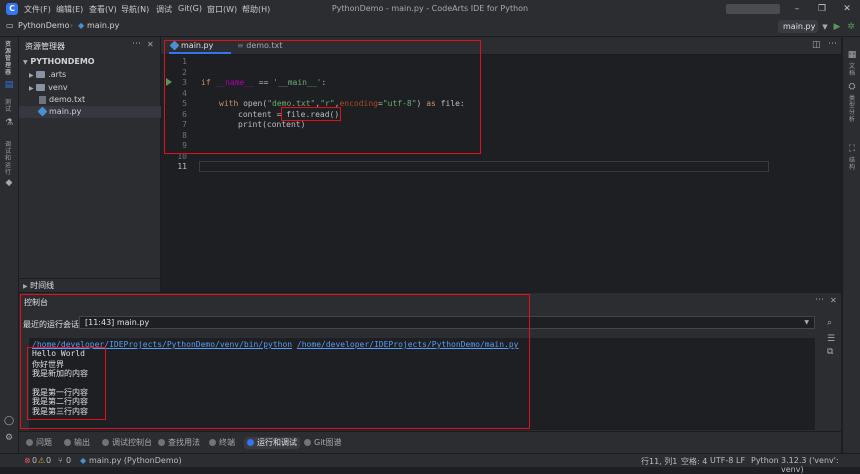 This screenshot has height=474, width=860. I want to click on explorer-tool-label: 资源管理器, so click(9, 58).